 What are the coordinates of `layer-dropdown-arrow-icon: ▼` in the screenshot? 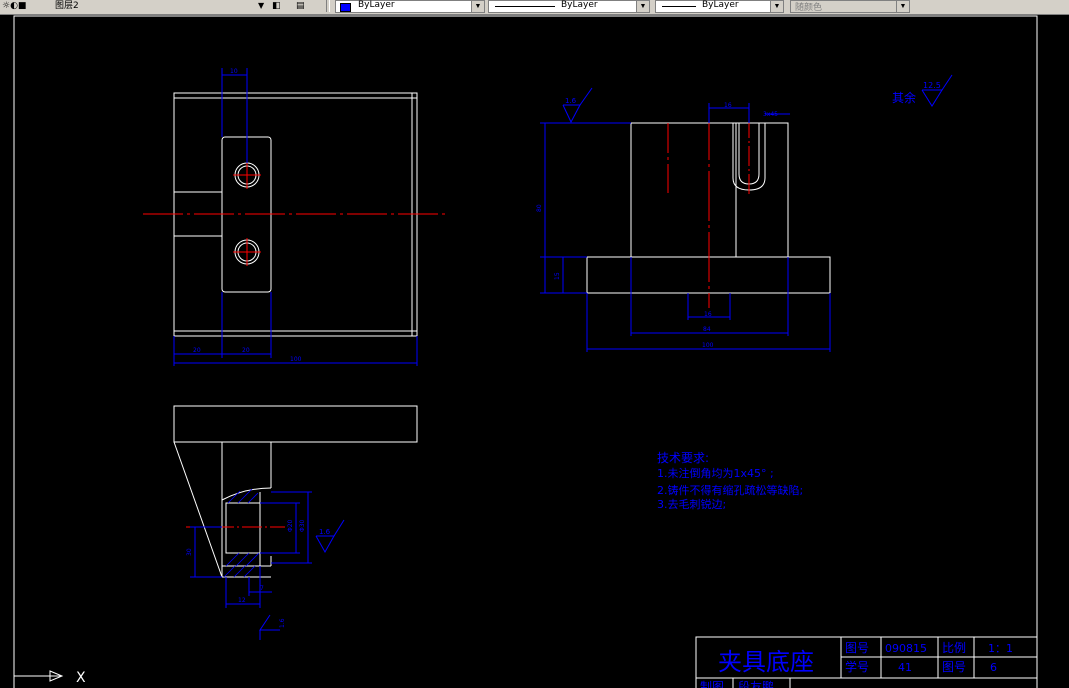 It's located at (261, 6).